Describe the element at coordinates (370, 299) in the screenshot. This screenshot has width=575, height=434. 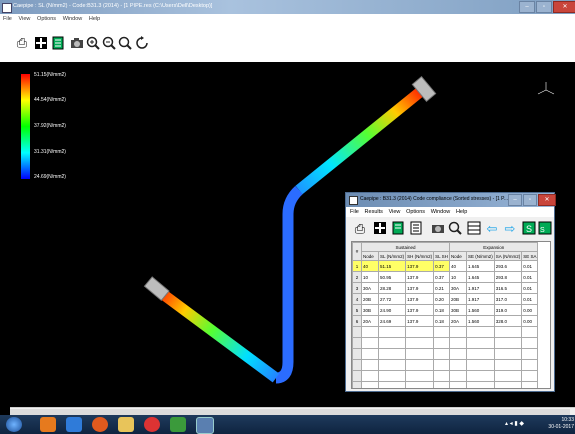
I see `table-cell: 20B` at that location.